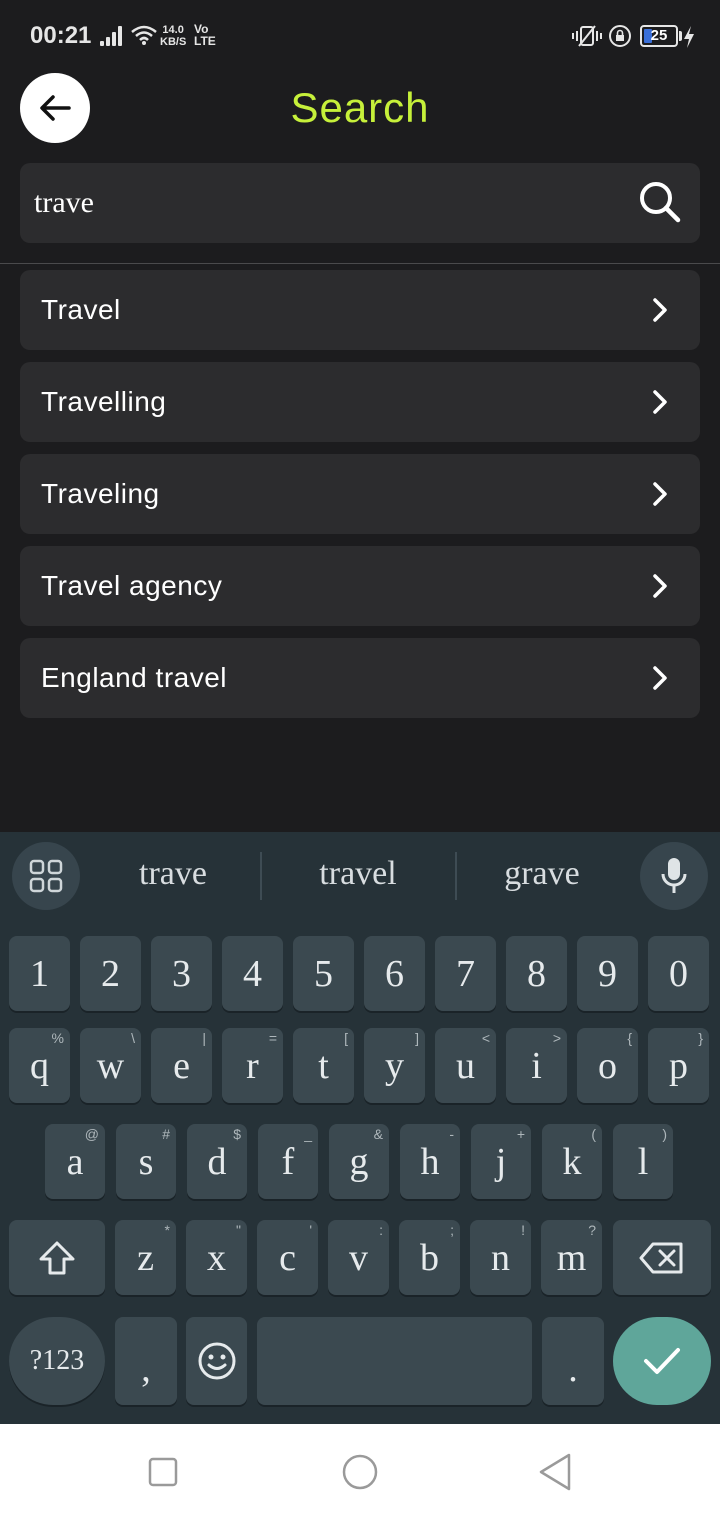 The width and height of the screenshot is (720, 1520). I want to click on key-label: k, so click(572, 1161).